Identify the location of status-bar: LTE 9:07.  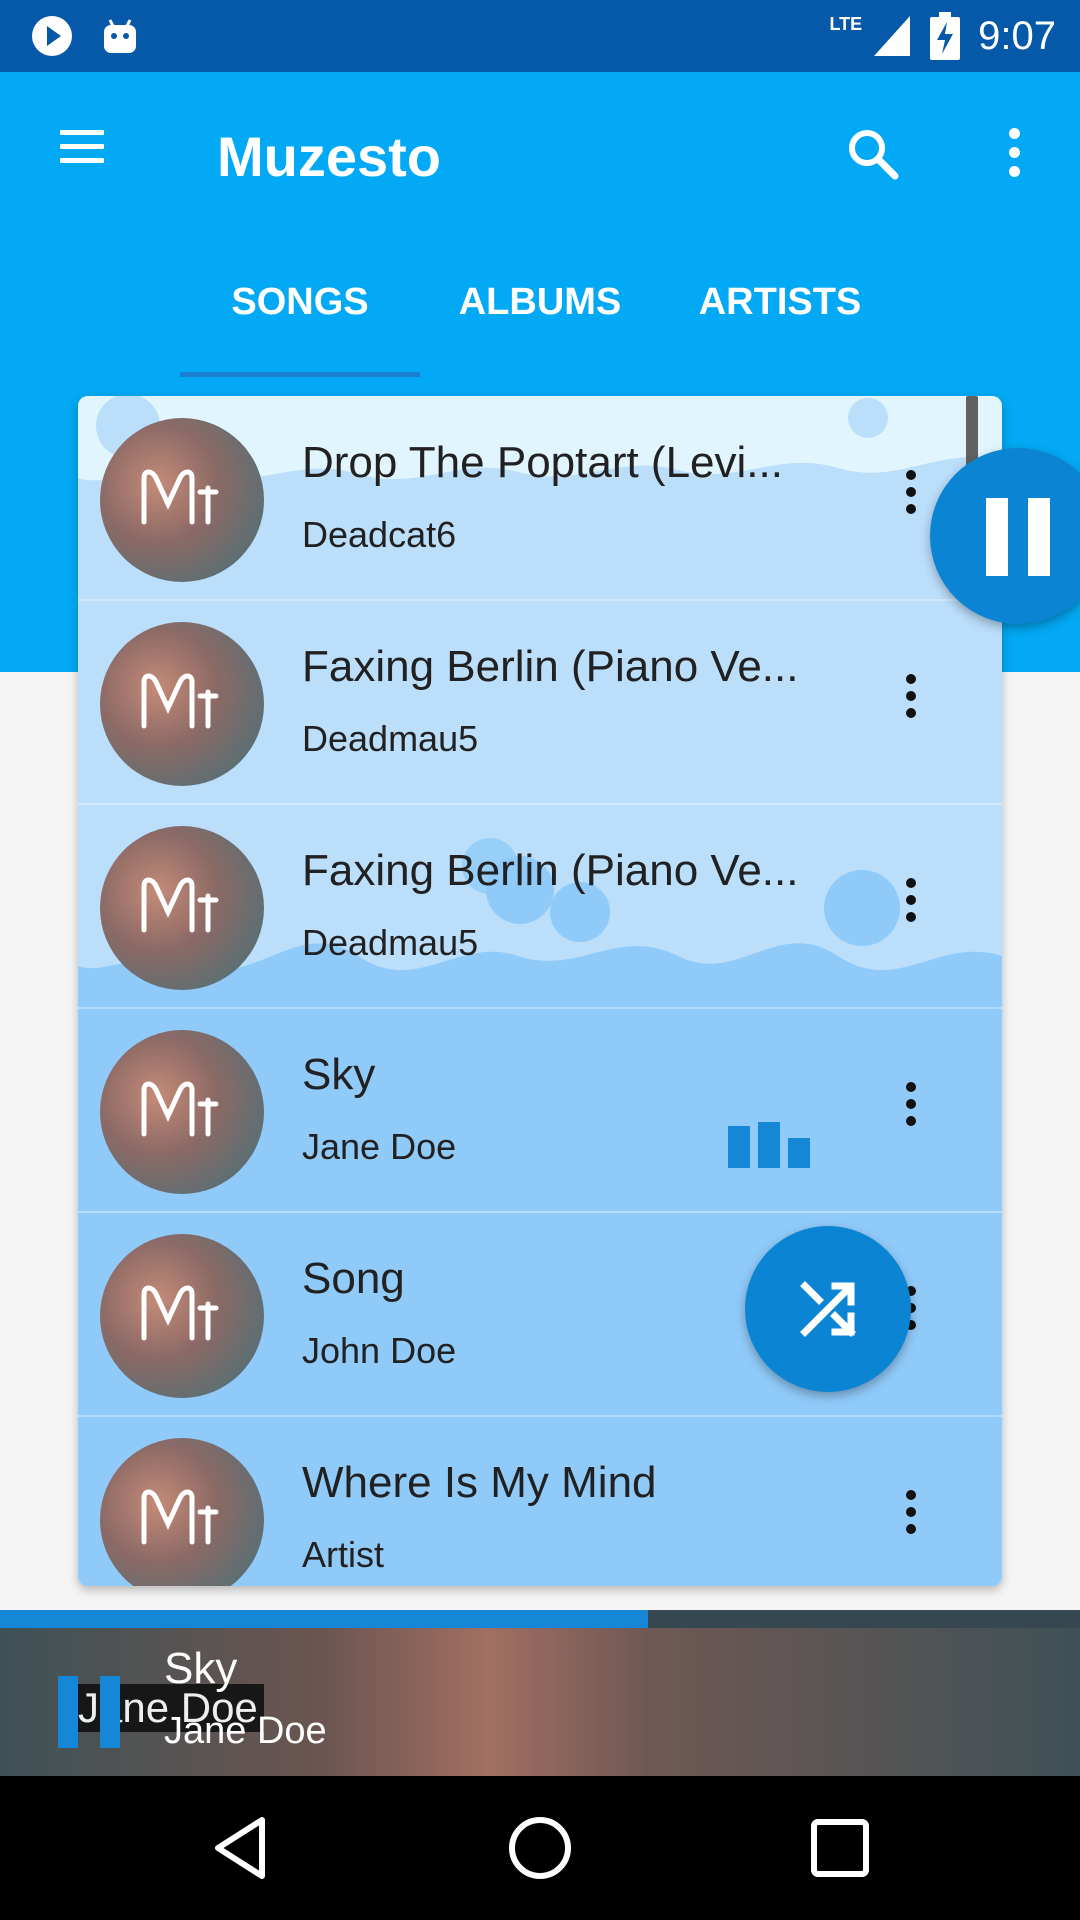
(540, 36).